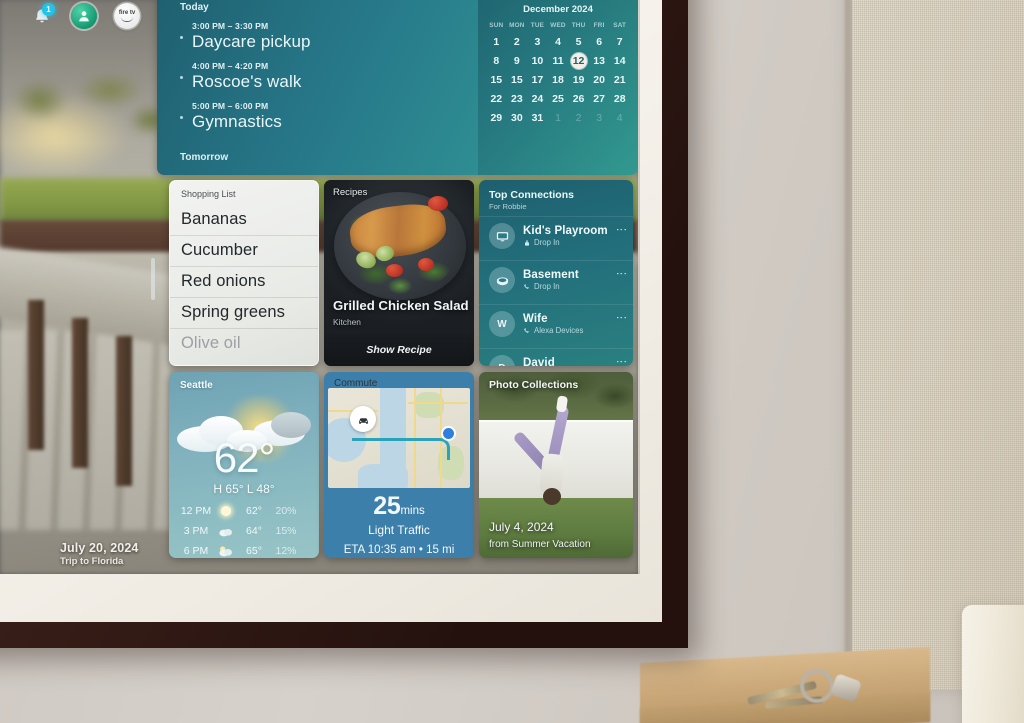 This screenshot has width=1024, height=723. Describe the element at coordinates (517, 42) in the screenshot. I see `calendar-day: 2` at that location.